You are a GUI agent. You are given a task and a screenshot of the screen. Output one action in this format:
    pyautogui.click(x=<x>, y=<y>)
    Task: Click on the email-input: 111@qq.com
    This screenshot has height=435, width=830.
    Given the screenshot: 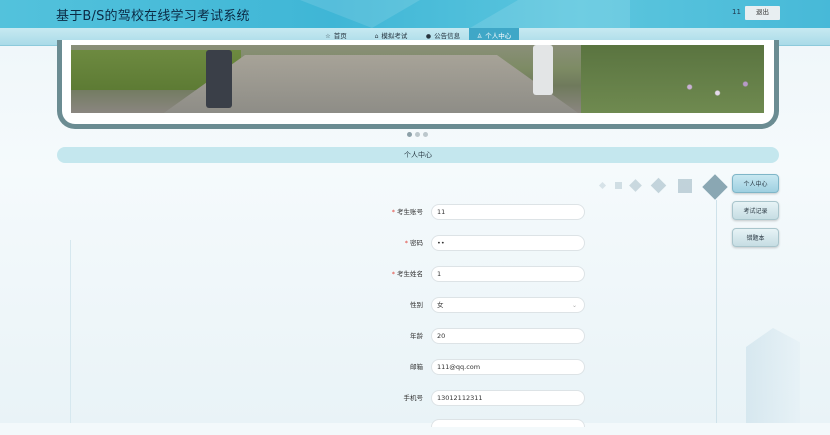 What is the action you would take?
    pyautogui.click(x=508, y=367)
    